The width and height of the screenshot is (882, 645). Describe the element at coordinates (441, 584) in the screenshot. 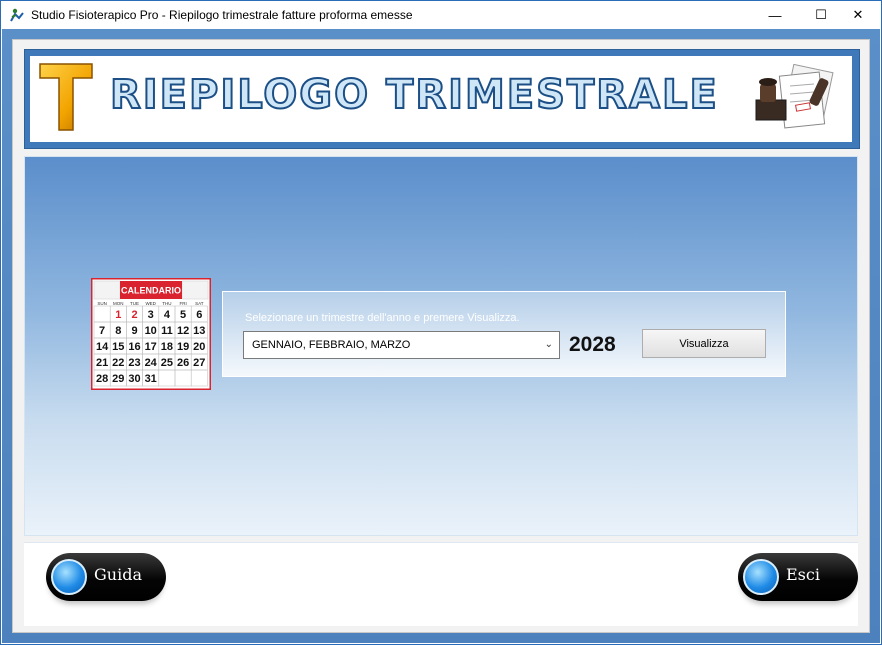

I see `bottom-toolbar: Guida Esci` at that location.